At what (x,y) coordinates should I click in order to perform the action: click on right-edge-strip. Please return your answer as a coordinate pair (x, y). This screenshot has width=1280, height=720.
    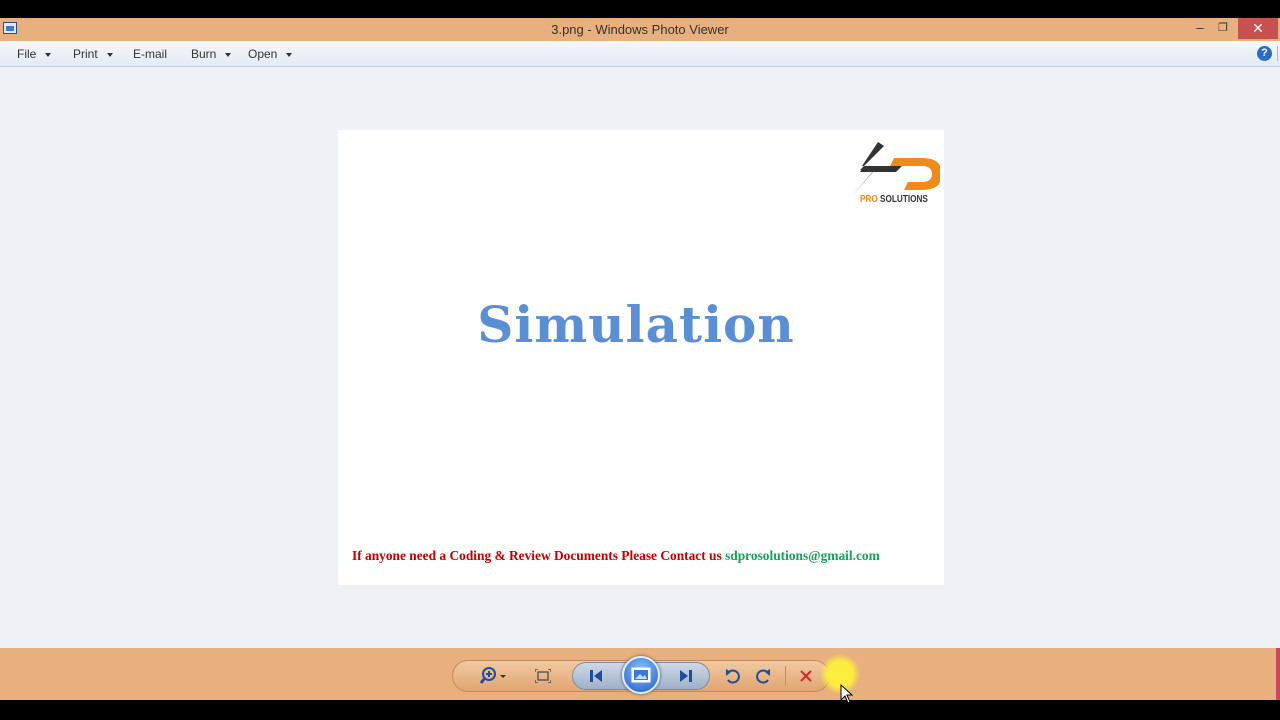
    Looking at the image, I should click on (1278, 674).